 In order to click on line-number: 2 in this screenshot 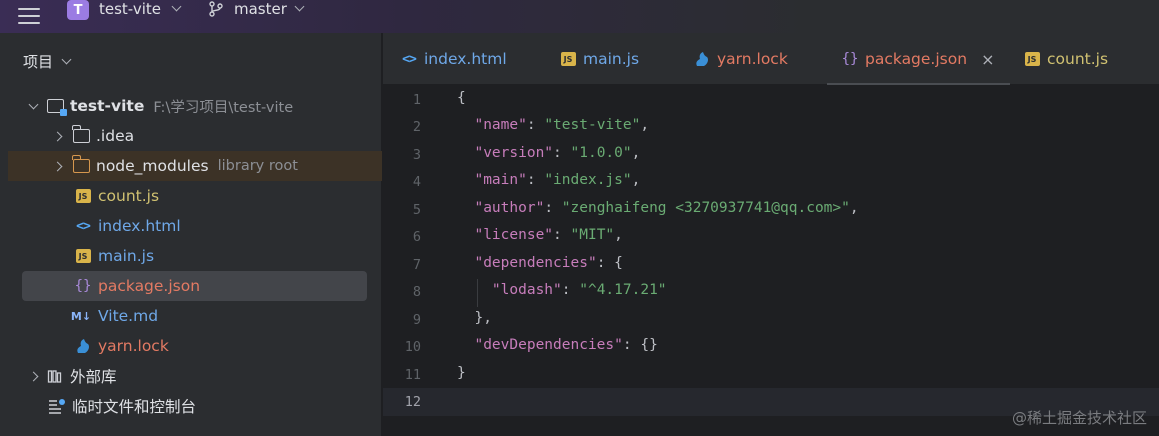, I will do `click(416, 127)`.